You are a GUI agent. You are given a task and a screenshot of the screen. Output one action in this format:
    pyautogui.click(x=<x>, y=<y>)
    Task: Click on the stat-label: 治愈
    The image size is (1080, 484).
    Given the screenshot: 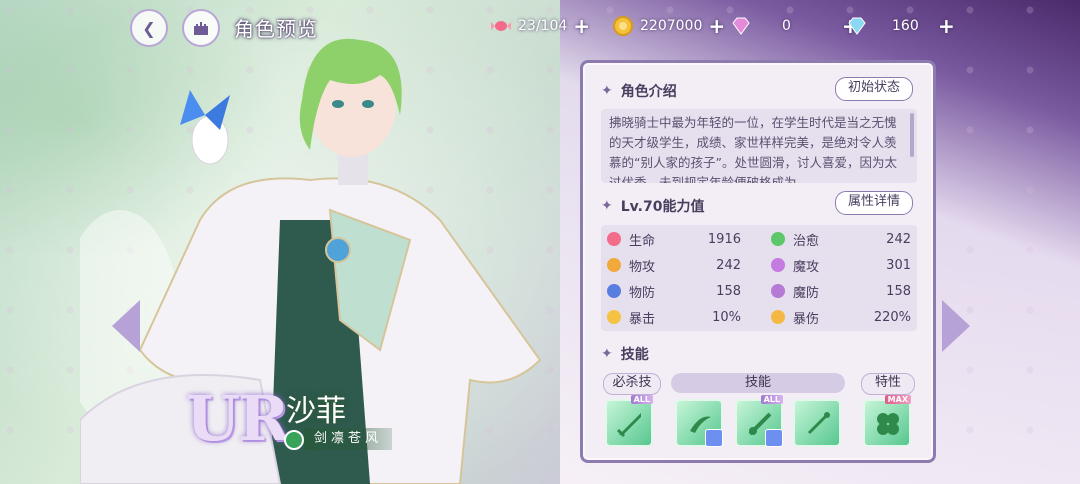 What is the action you would take?
    pyautogui.click(x=806, y=241)
    